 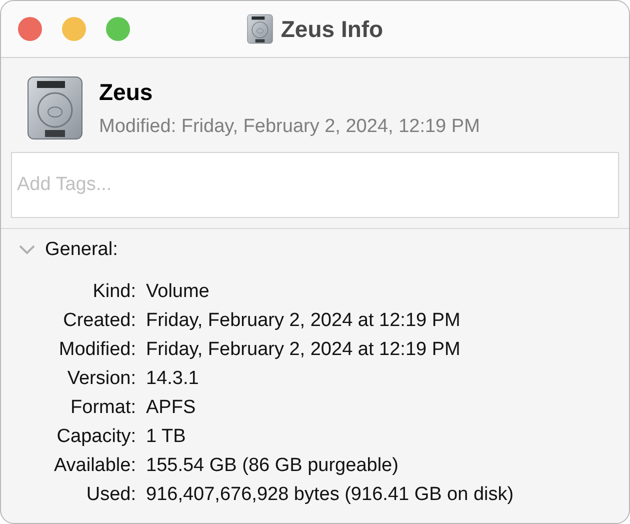 I want to click on chevron-icon, so click(x=27, y=250).